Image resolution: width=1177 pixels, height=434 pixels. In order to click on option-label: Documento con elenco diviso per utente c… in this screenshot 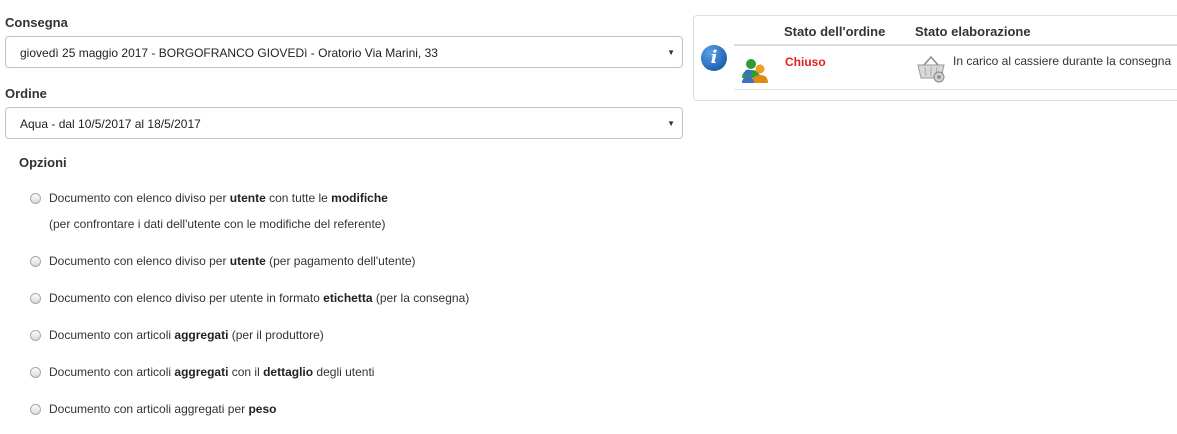, I will do `click(218, 198)`.